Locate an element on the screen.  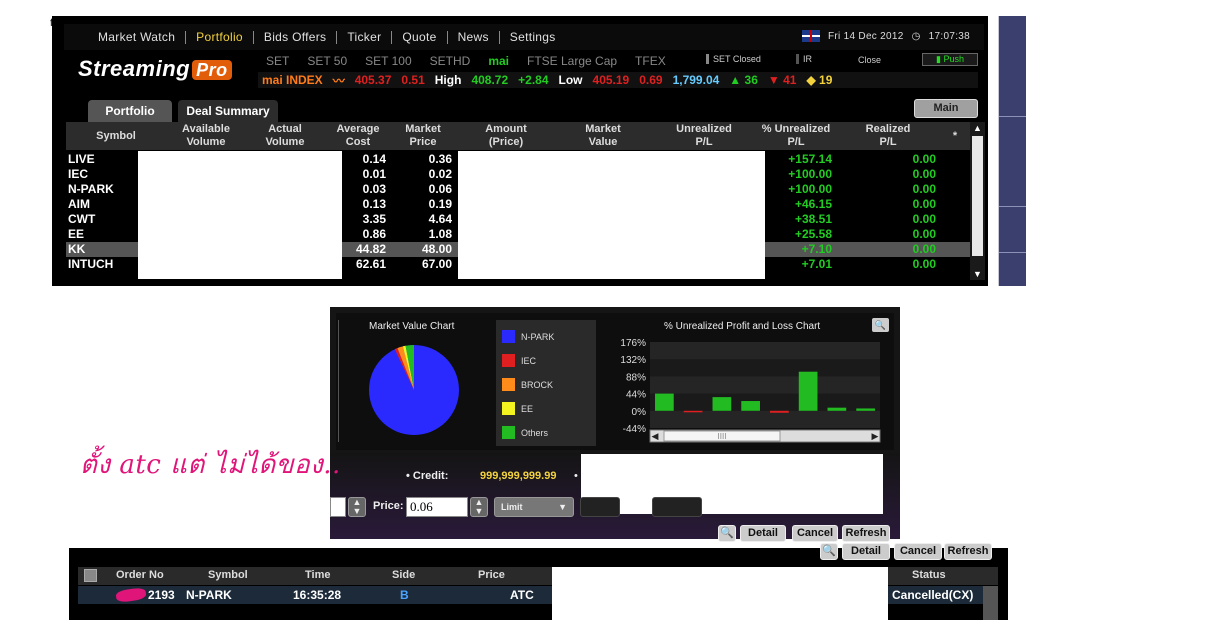
index-mai: mai is located at coordinates (498, 61).